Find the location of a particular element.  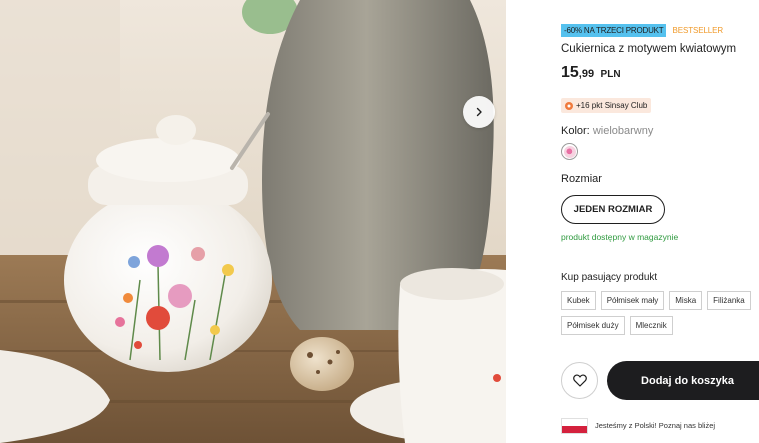

badges: -60% NA TRZECI PRODUKT BESTSELLER is located at coordinates (642, 30).